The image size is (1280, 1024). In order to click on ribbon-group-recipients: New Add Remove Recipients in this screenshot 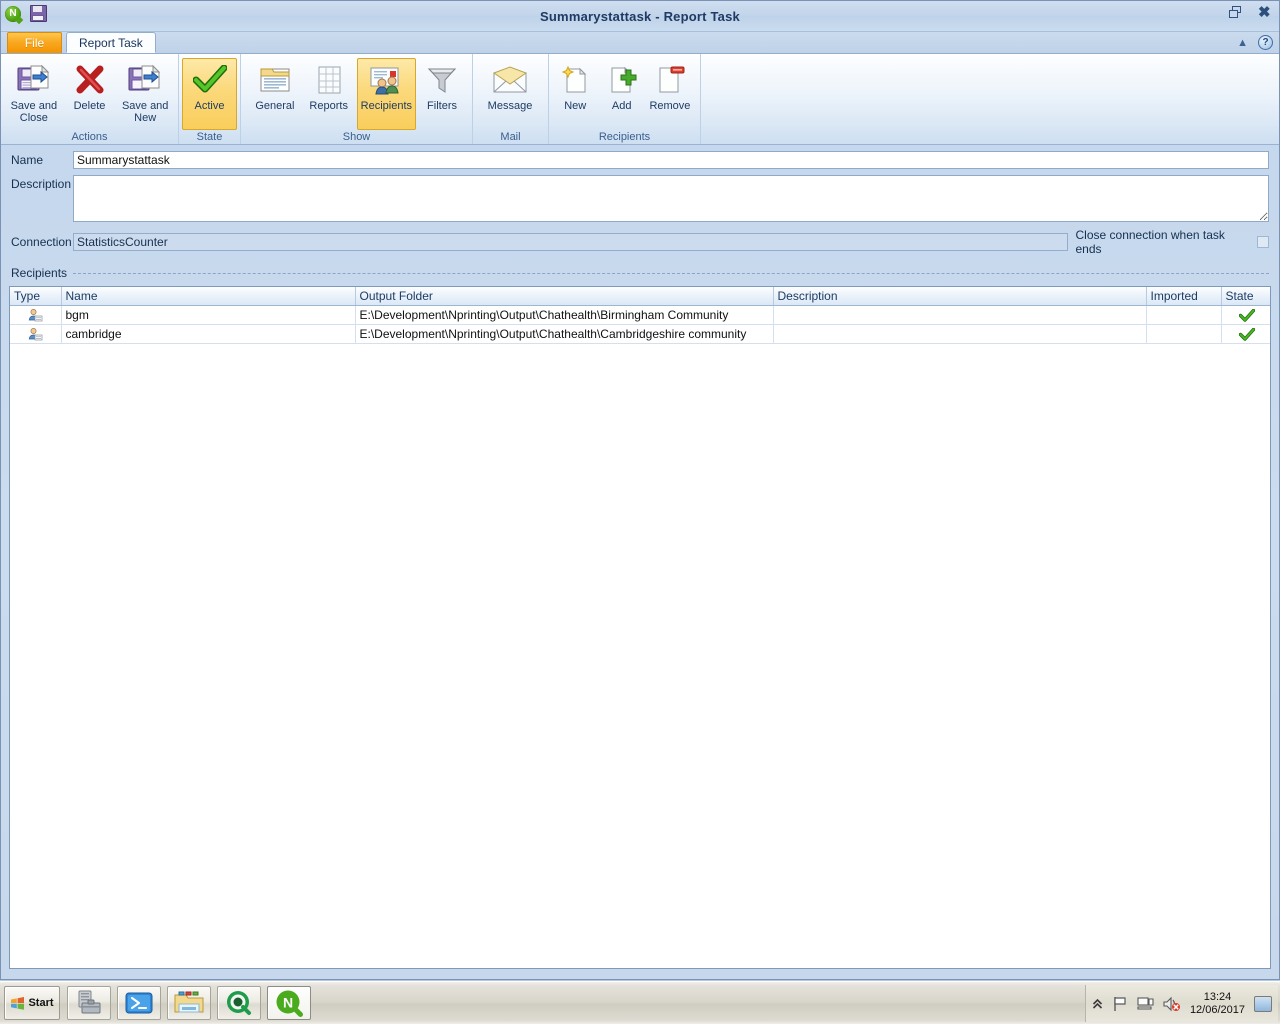, I will do `click(624, 99)`.